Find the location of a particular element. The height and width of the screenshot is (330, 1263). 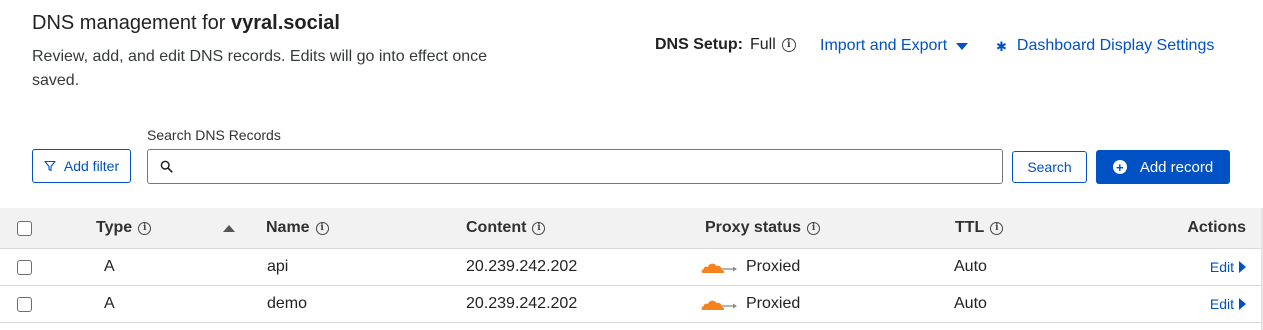

header-content: Content i is located at coordinates (506, 228).